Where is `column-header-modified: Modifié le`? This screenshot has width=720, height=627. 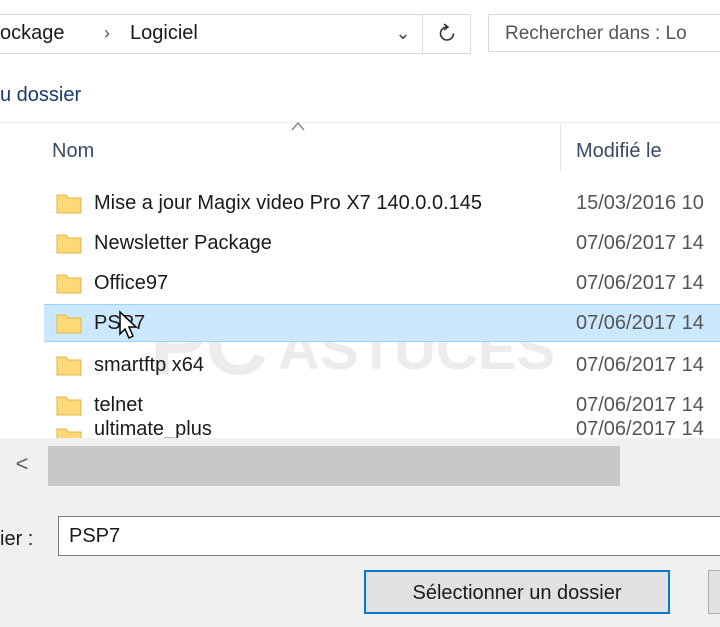 column-header-modified: Modifié le is located at coordinates (619, 151).